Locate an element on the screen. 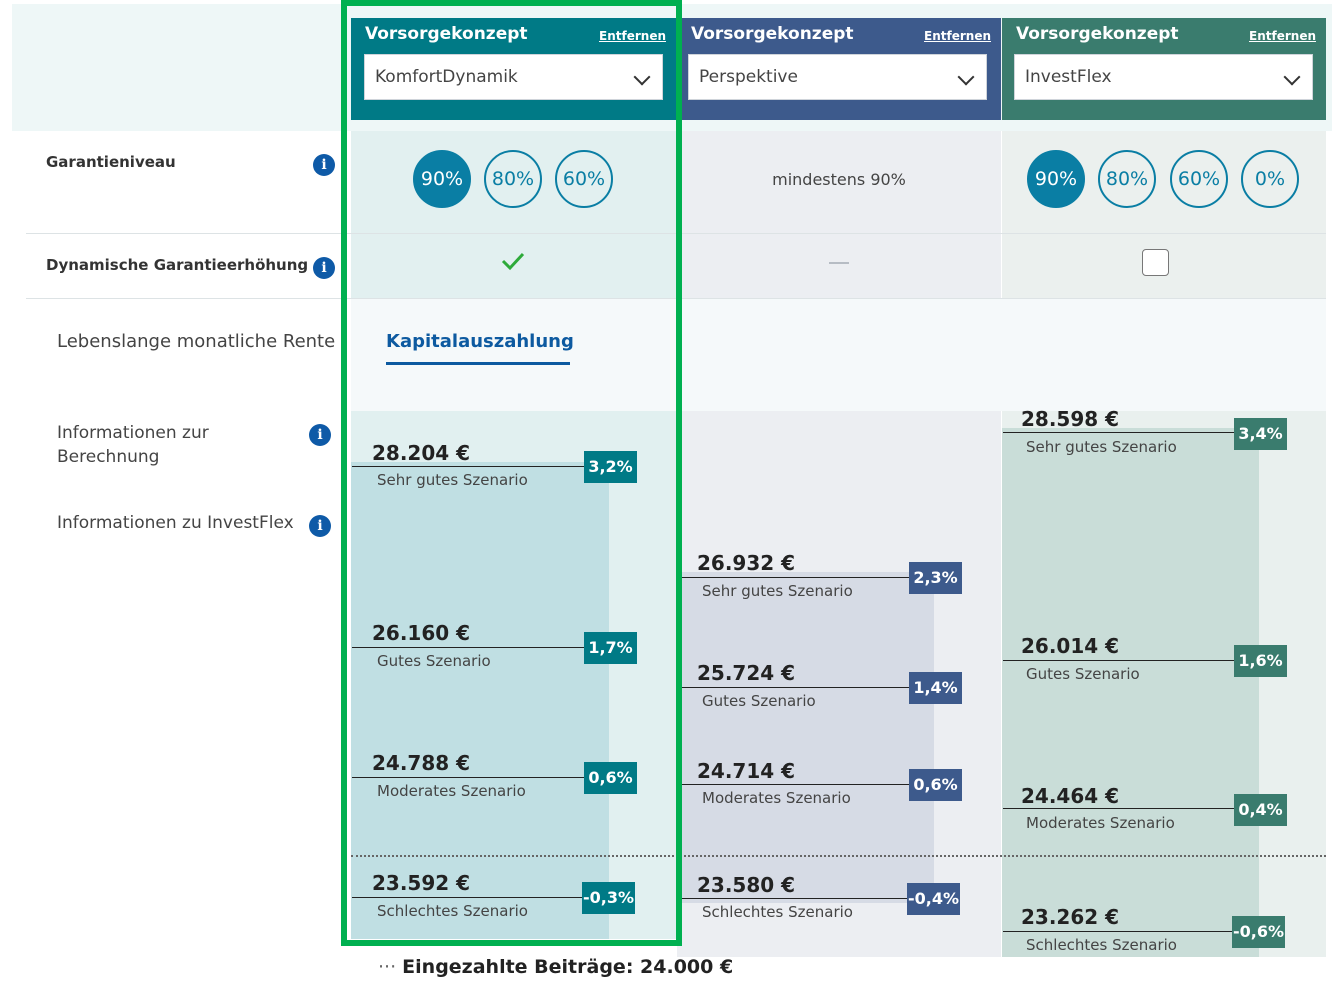 This screenshot has width=1338, height=981. scenario-rate-badge: 1,6% is located at coordinates (1260, 661).